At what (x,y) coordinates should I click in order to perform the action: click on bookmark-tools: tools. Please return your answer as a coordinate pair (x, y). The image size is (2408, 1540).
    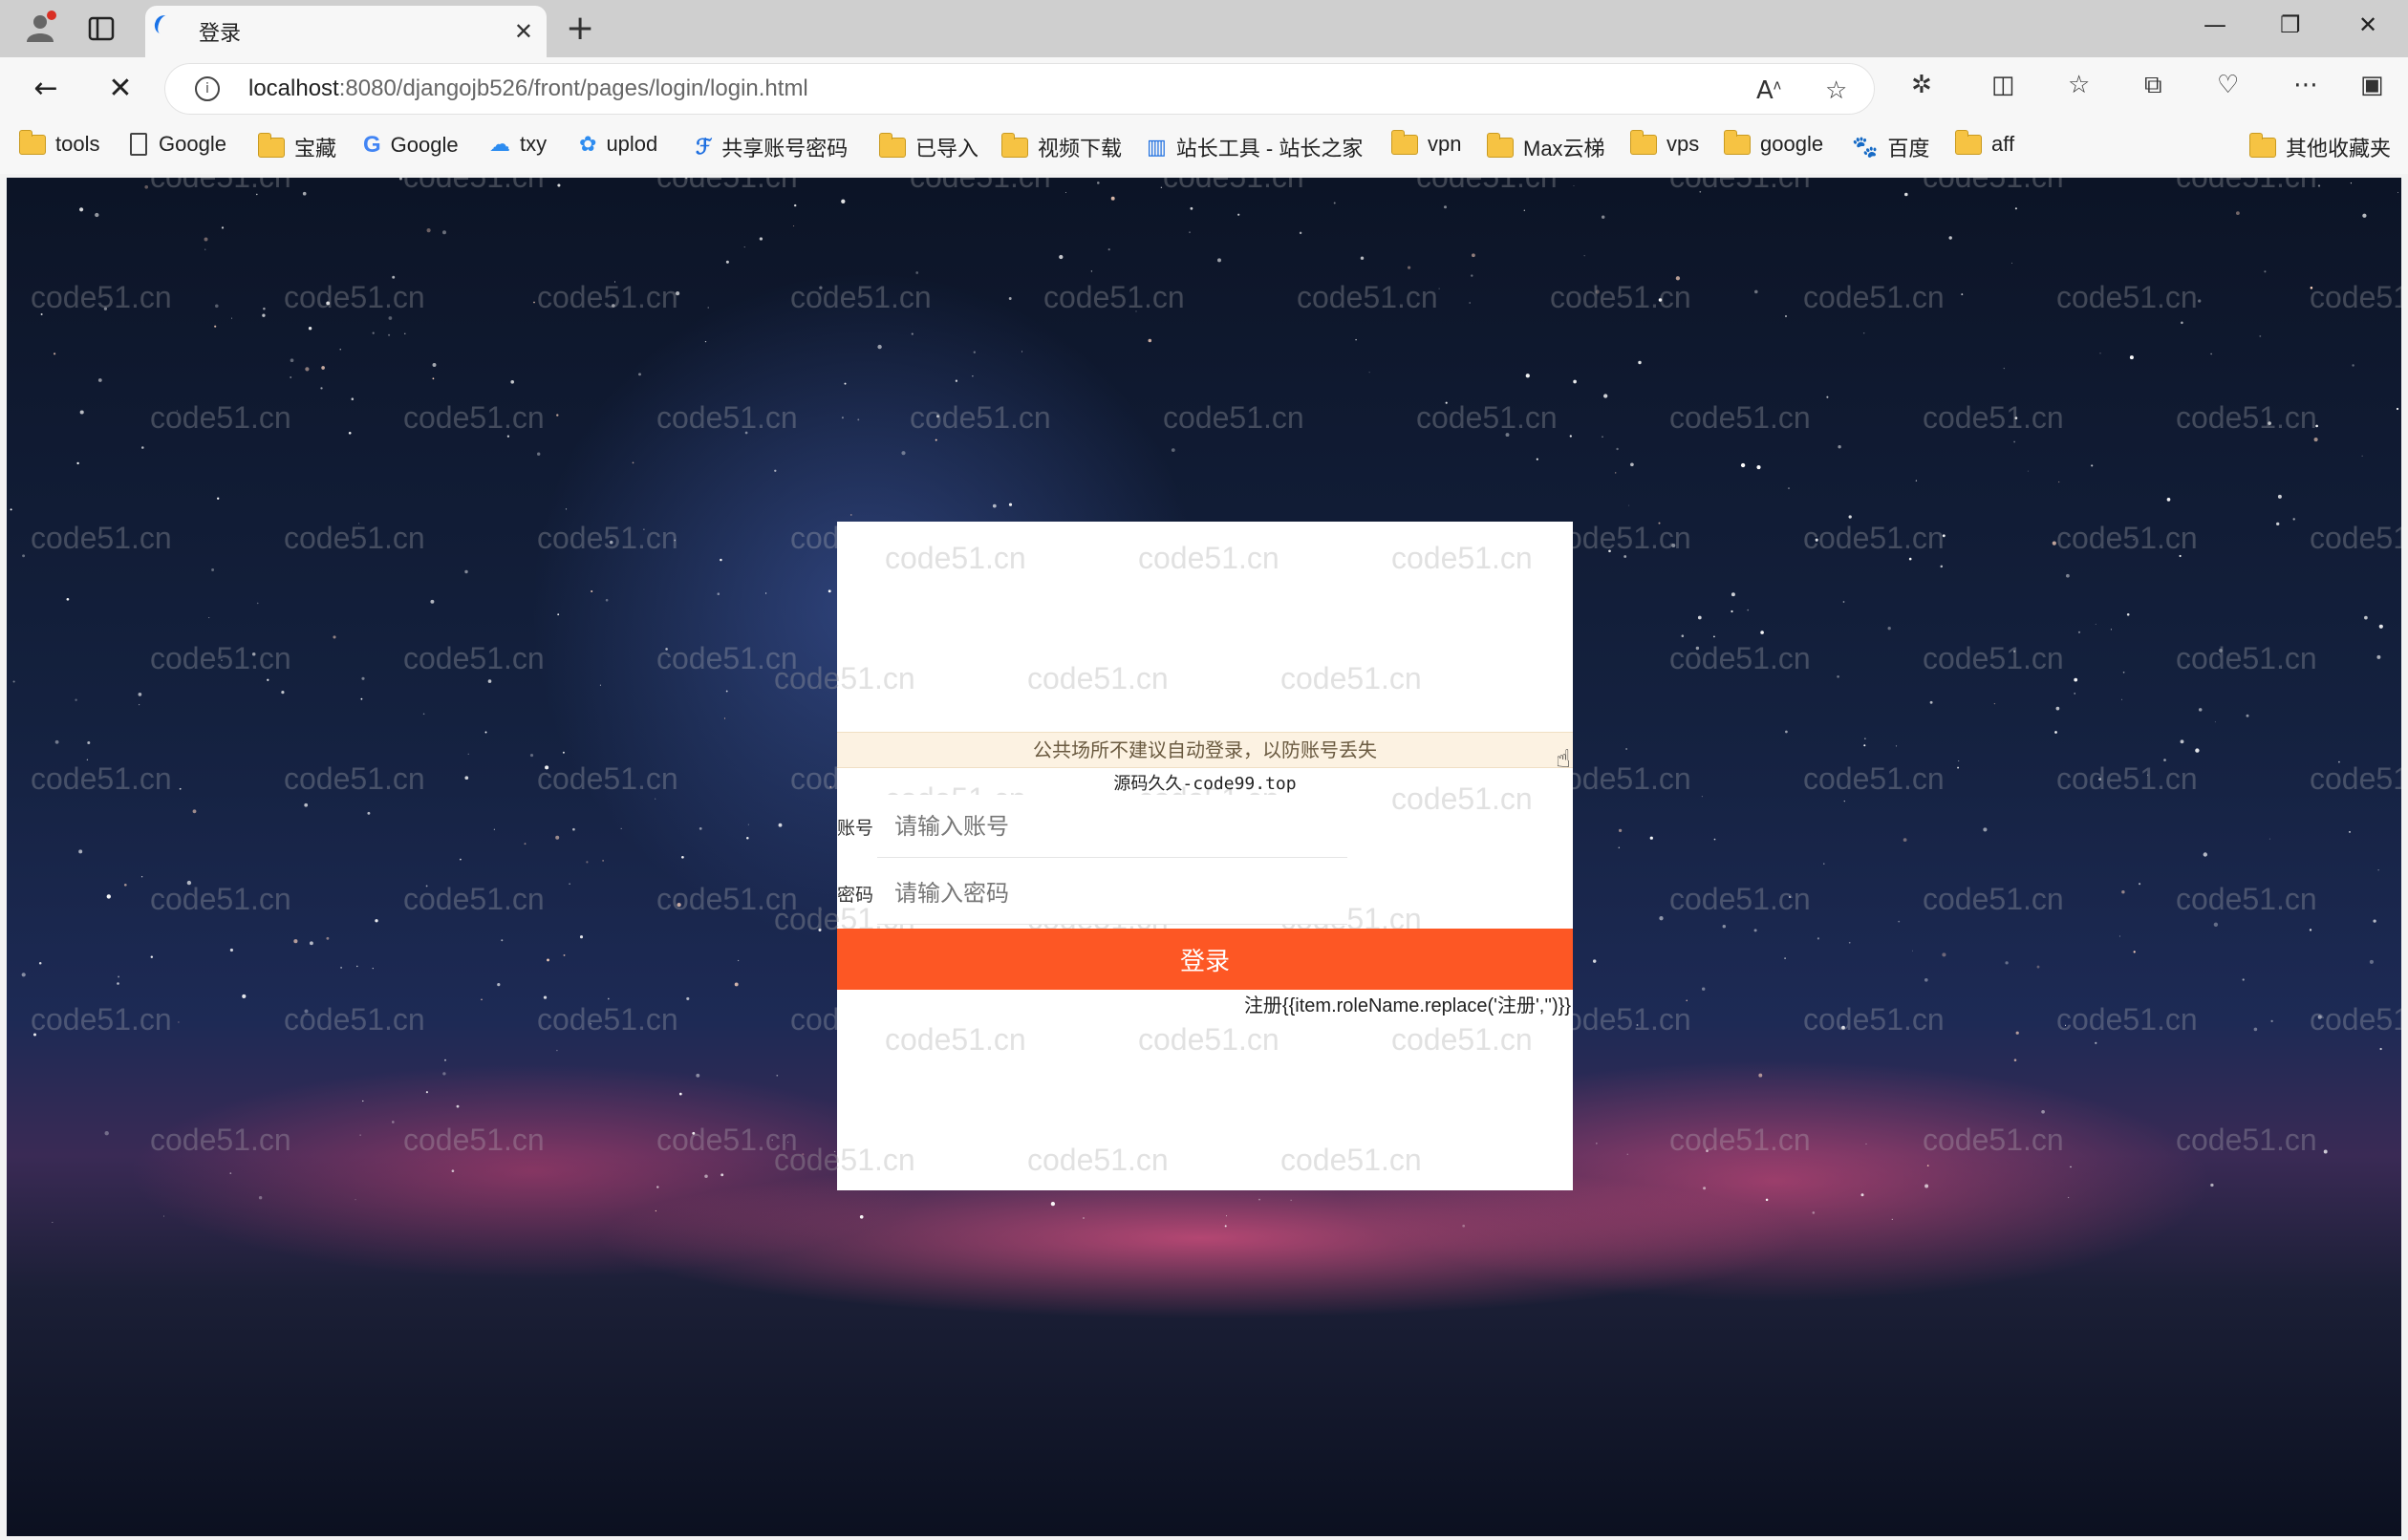
    Looking at the image, I should click on (59, 143).